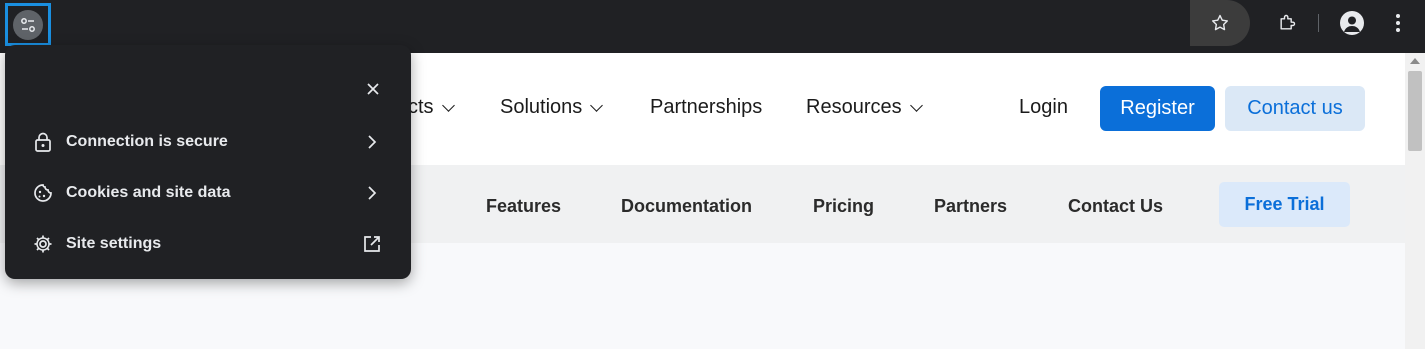 The image size is (1425, 349). I want to click on site-info-button, so click(28, 24).